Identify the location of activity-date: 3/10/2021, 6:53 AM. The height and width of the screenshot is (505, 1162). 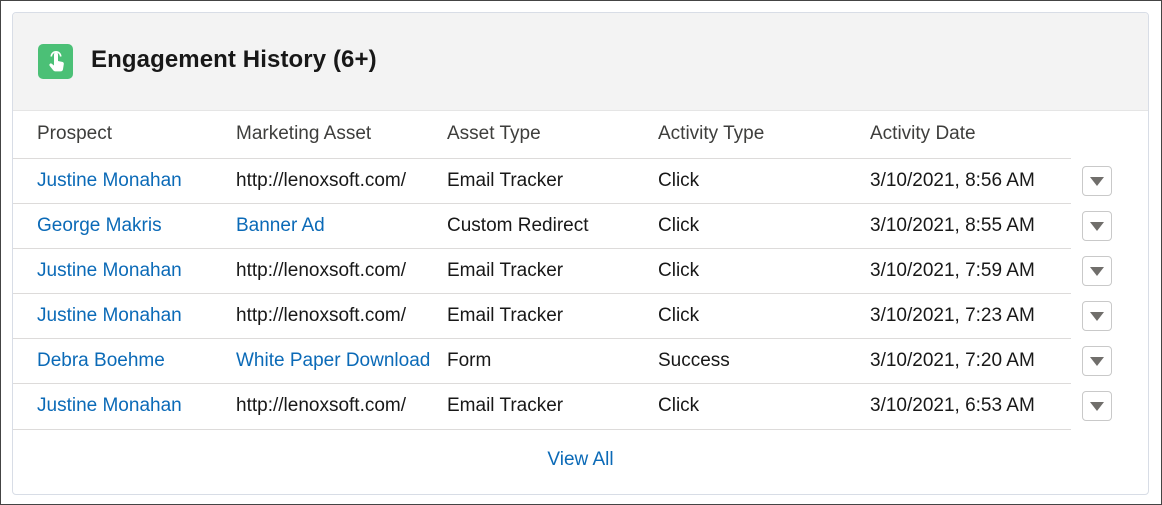
(952, 405).